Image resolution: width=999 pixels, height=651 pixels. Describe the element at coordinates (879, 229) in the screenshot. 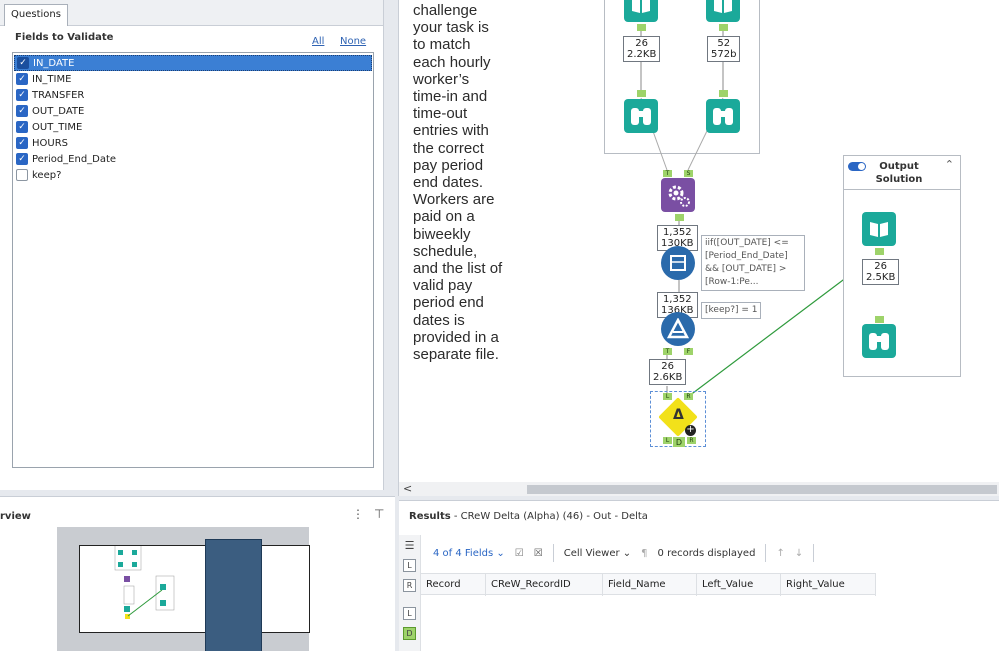

I see `input-data-tool-solution` at that location.